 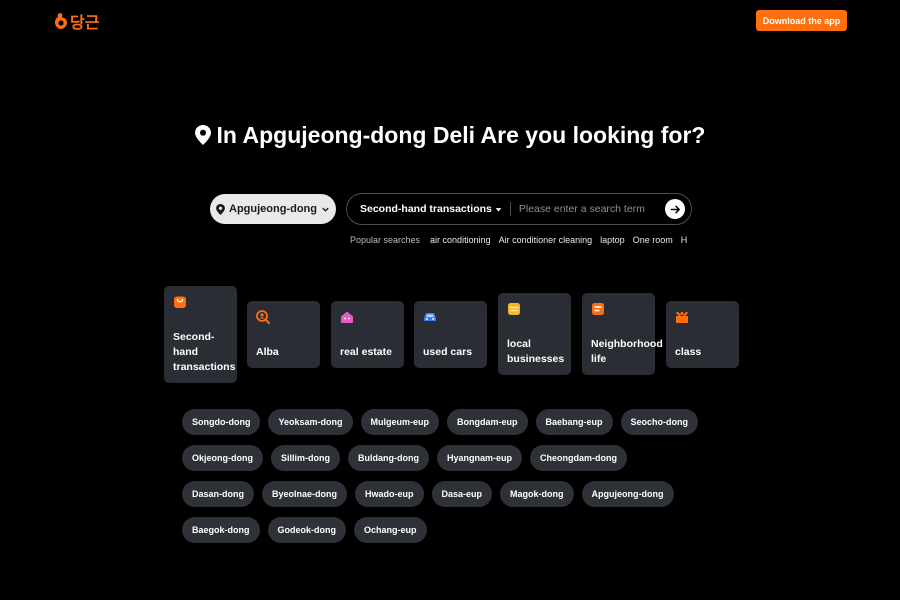 I want to click on neighborhood-chip: Okjeong-dong, so click(x=222, y=458).